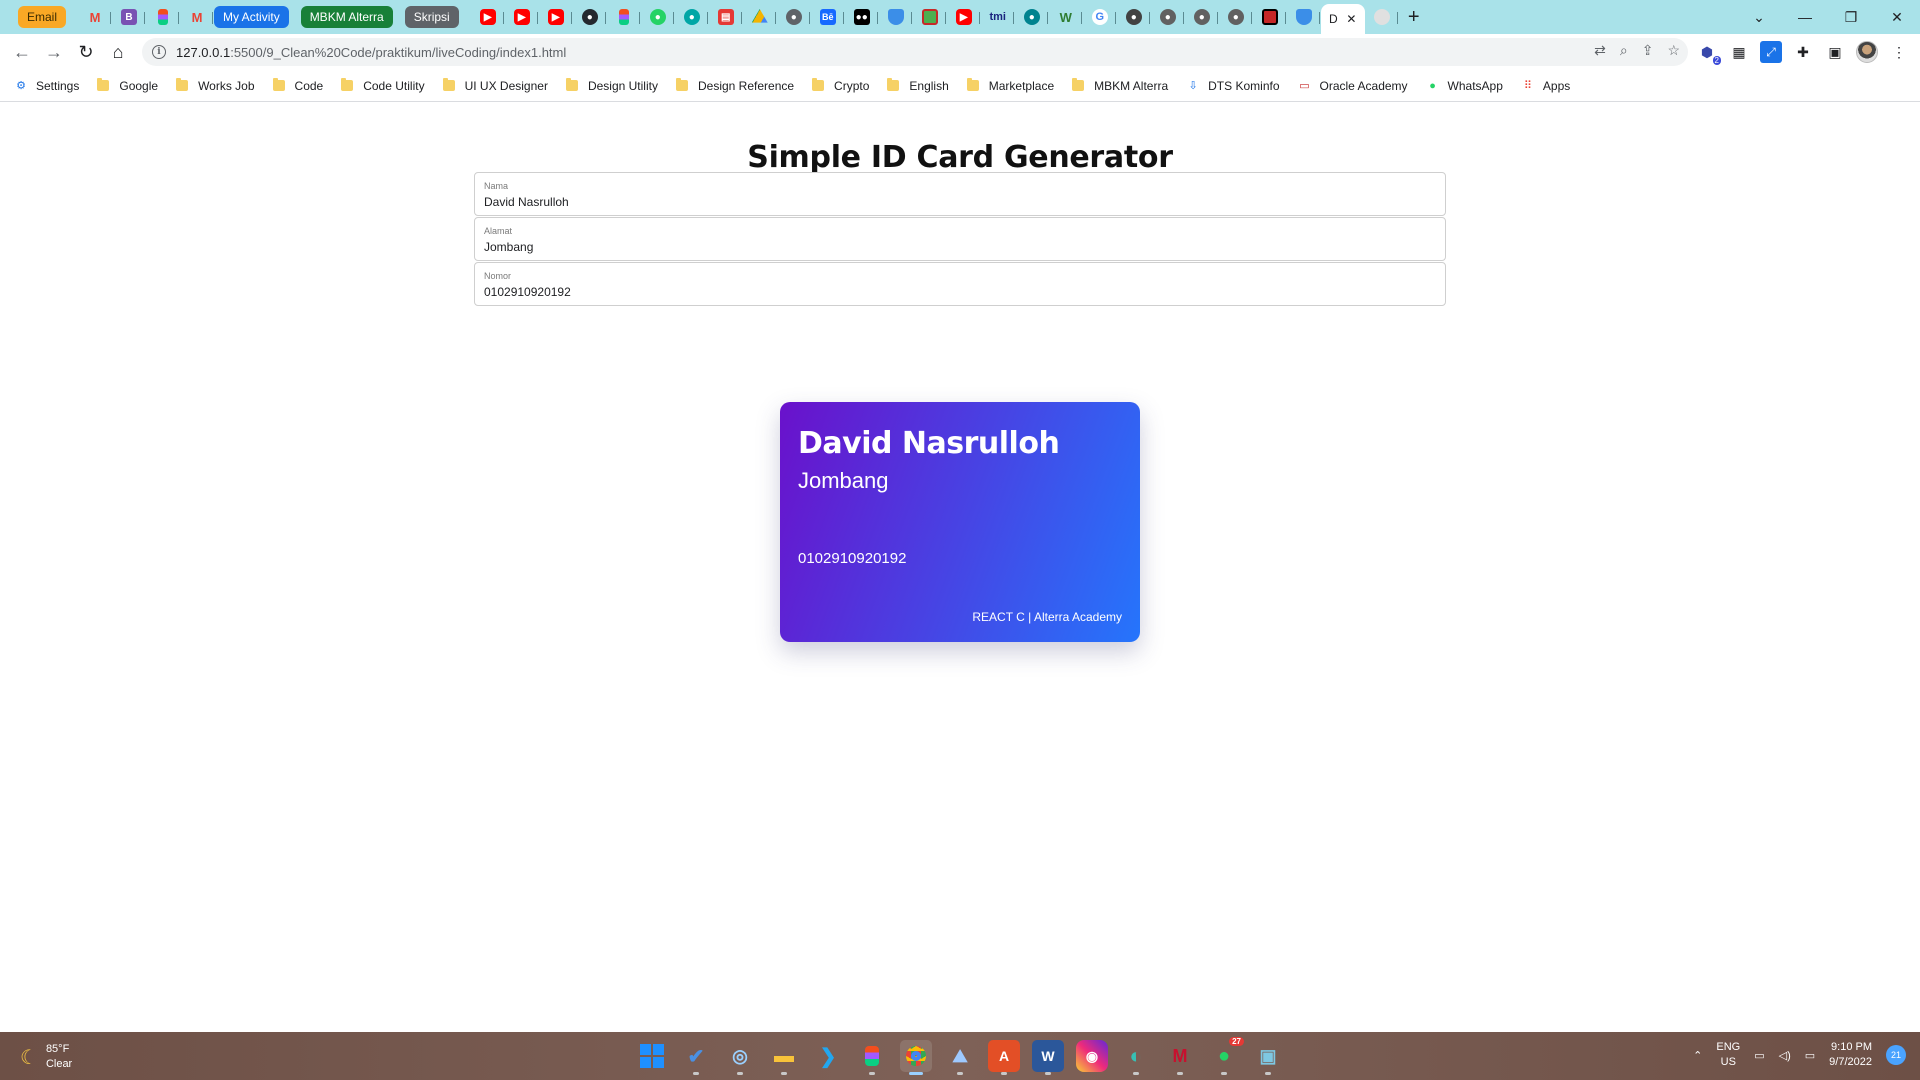 The width and height of the screenshot is (1920, 1080). What do you see at coordinates (127, 85) in the screenshot?
I see `bookmark-google: Google` at bounding box center [127, 85].